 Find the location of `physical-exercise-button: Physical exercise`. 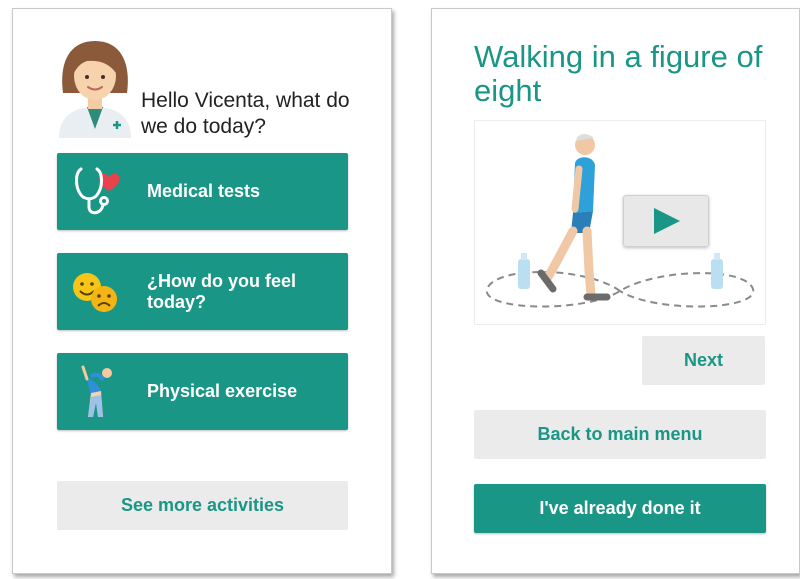

physical-exercise-button: Physical exercise is located at coordinates (202, 391).